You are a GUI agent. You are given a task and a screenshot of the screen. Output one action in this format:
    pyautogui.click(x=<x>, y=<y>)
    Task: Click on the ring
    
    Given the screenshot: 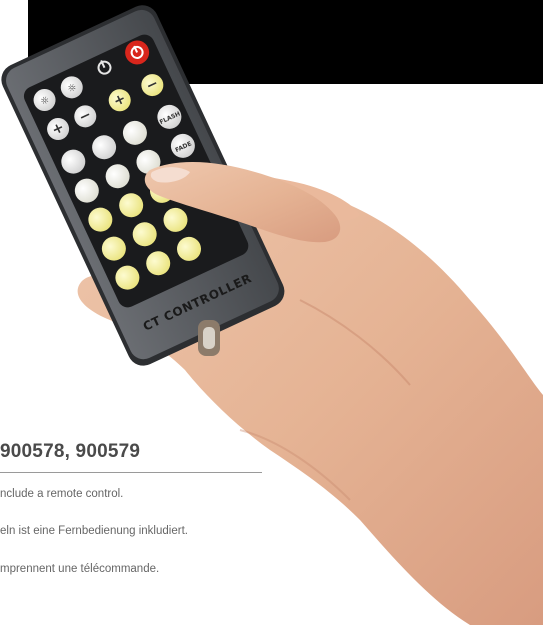 What is the action you would take?
    pyautogui.click(x=209, y=338)
    